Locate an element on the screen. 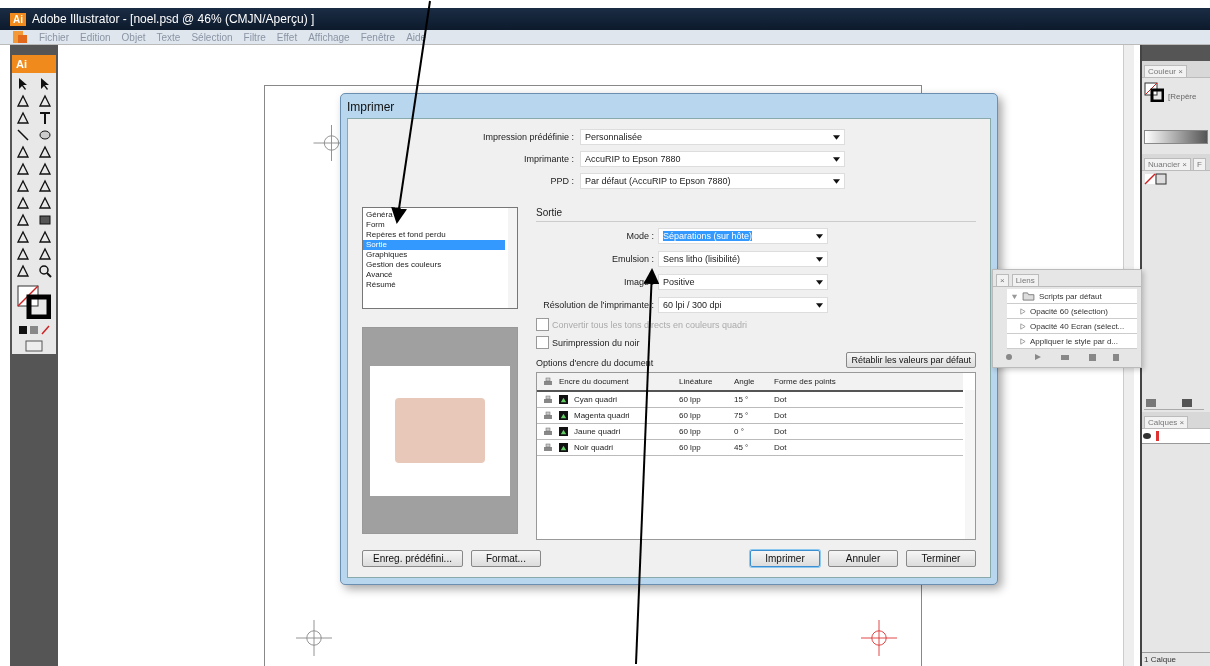  dropdown: Sens litho (lisibilité) is located at coordinates (743, 259).